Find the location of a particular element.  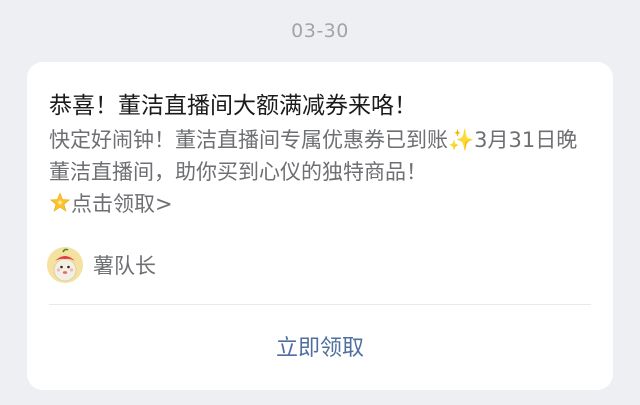

sender-row: 薯队长 is located at coordinates (101, 265).